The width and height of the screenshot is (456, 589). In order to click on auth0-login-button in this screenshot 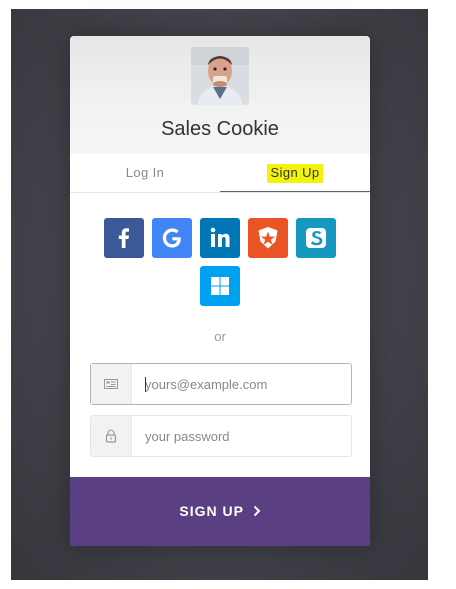, I will do `click(268, 238)`.